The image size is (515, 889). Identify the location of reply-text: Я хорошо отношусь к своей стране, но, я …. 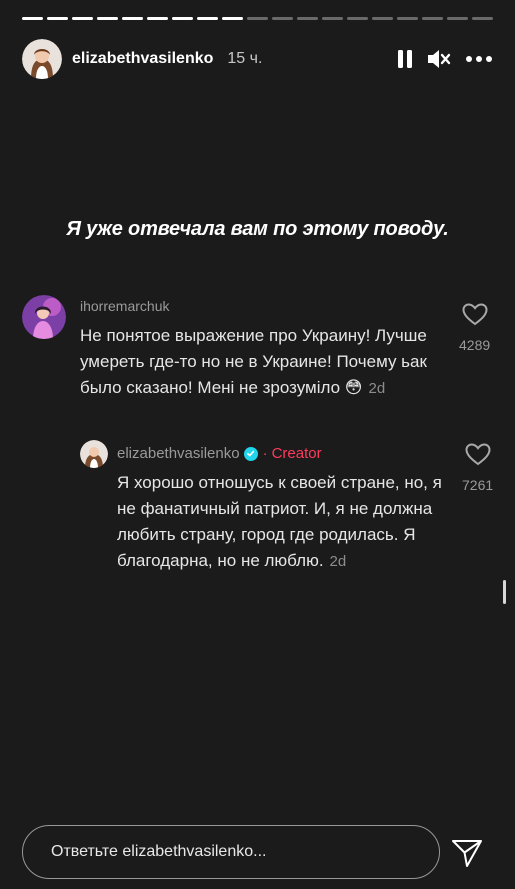
(284, 522).